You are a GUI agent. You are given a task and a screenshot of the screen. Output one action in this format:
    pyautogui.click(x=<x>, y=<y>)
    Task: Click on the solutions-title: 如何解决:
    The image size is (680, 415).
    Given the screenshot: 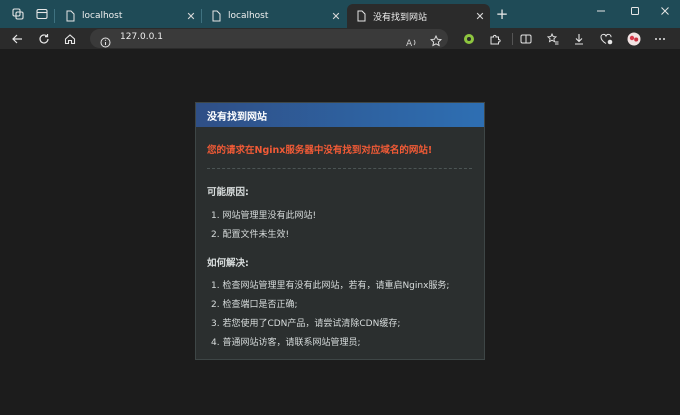 What is the action you would take?
    pyautogui.click(x=228, y=263)
    